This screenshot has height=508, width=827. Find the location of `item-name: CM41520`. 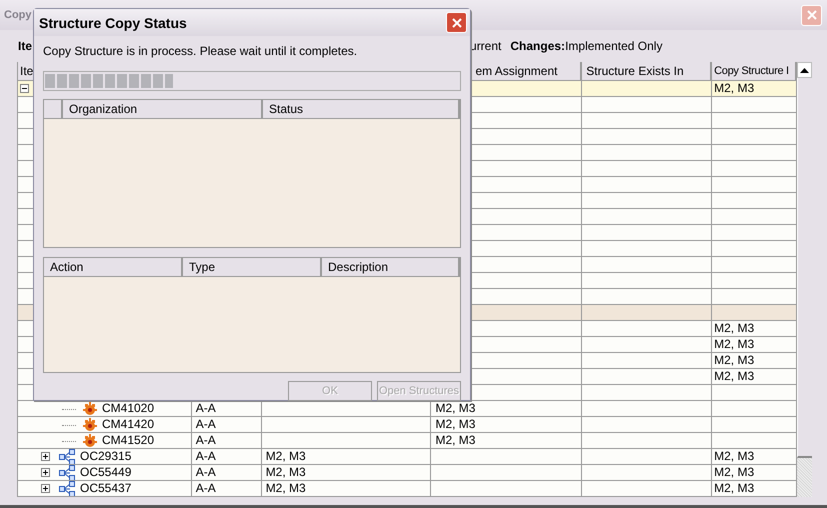

item-name: CM41520 is located at coordinates (128, 440).